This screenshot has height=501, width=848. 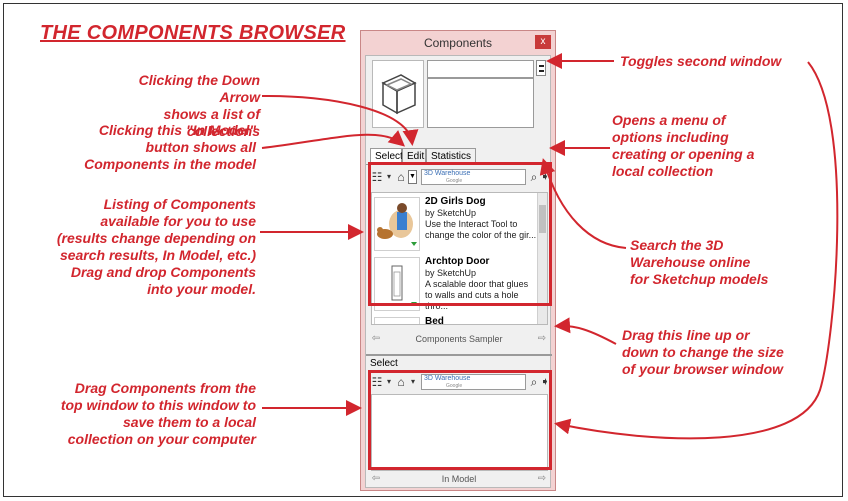 What do you see at coordinates (340, 120) in the screenshot?
I see `arrow-down-arrow` at bounding box center [340, 120].